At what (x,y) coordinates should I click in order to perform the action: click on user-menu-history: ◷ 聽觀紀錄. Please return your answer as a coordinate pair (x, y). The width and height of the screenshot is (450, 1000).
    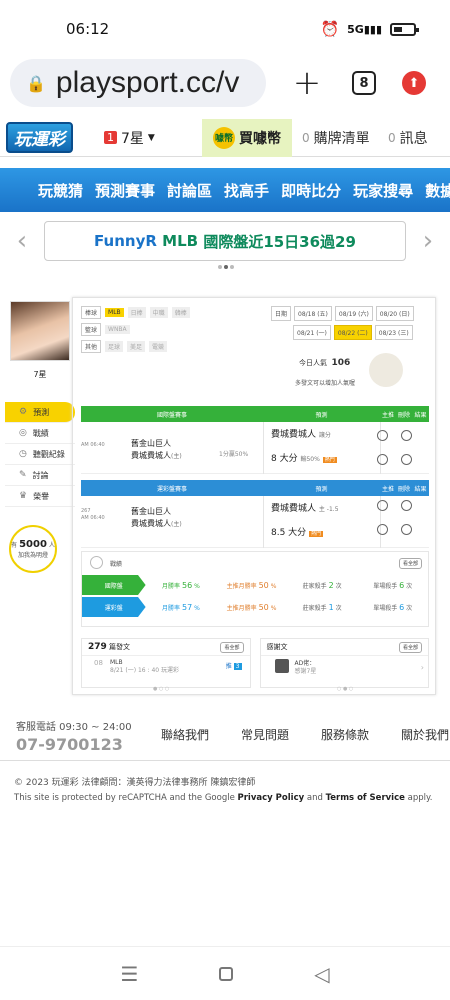
    Looking at the image, I should click on (40, 454).